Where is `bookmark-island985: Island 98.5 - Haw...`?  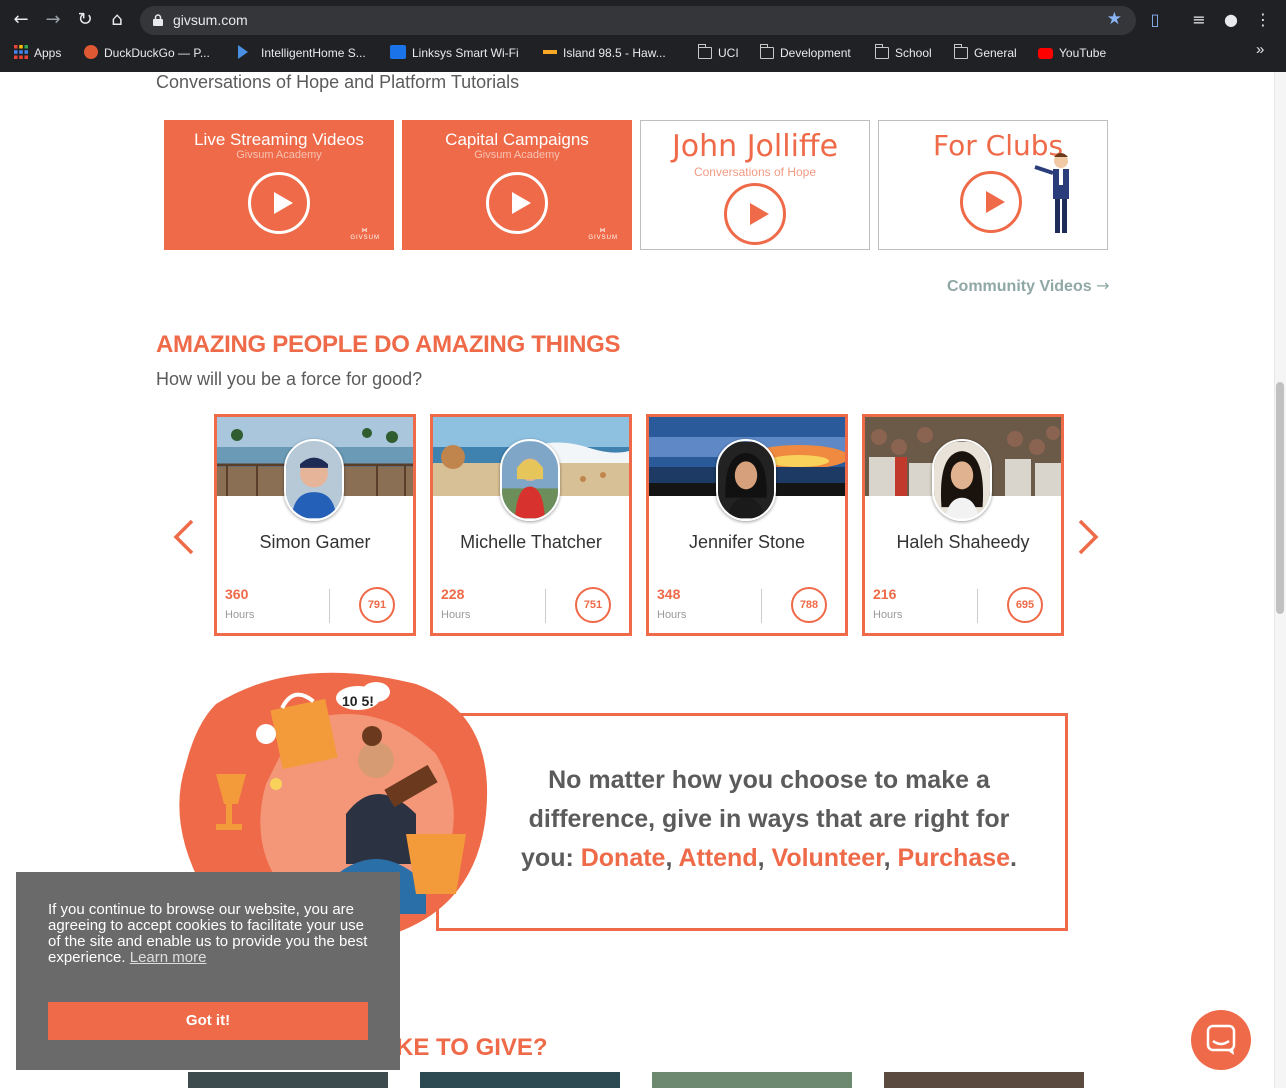
bookmark-island985: Island 98.5 - Haw... is located at coordinates (604, 54).